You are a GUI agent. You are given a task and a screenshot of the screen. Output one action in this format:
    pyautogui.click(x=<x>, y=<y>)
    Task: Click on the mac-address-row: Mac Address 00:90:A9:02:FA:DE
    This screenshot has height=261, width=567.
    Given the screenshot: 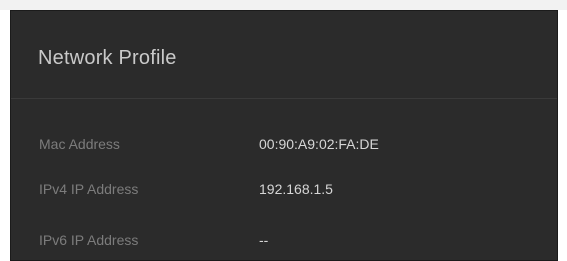 What is the action you would take?
    pyautogui.click(x=284, y=146)
    